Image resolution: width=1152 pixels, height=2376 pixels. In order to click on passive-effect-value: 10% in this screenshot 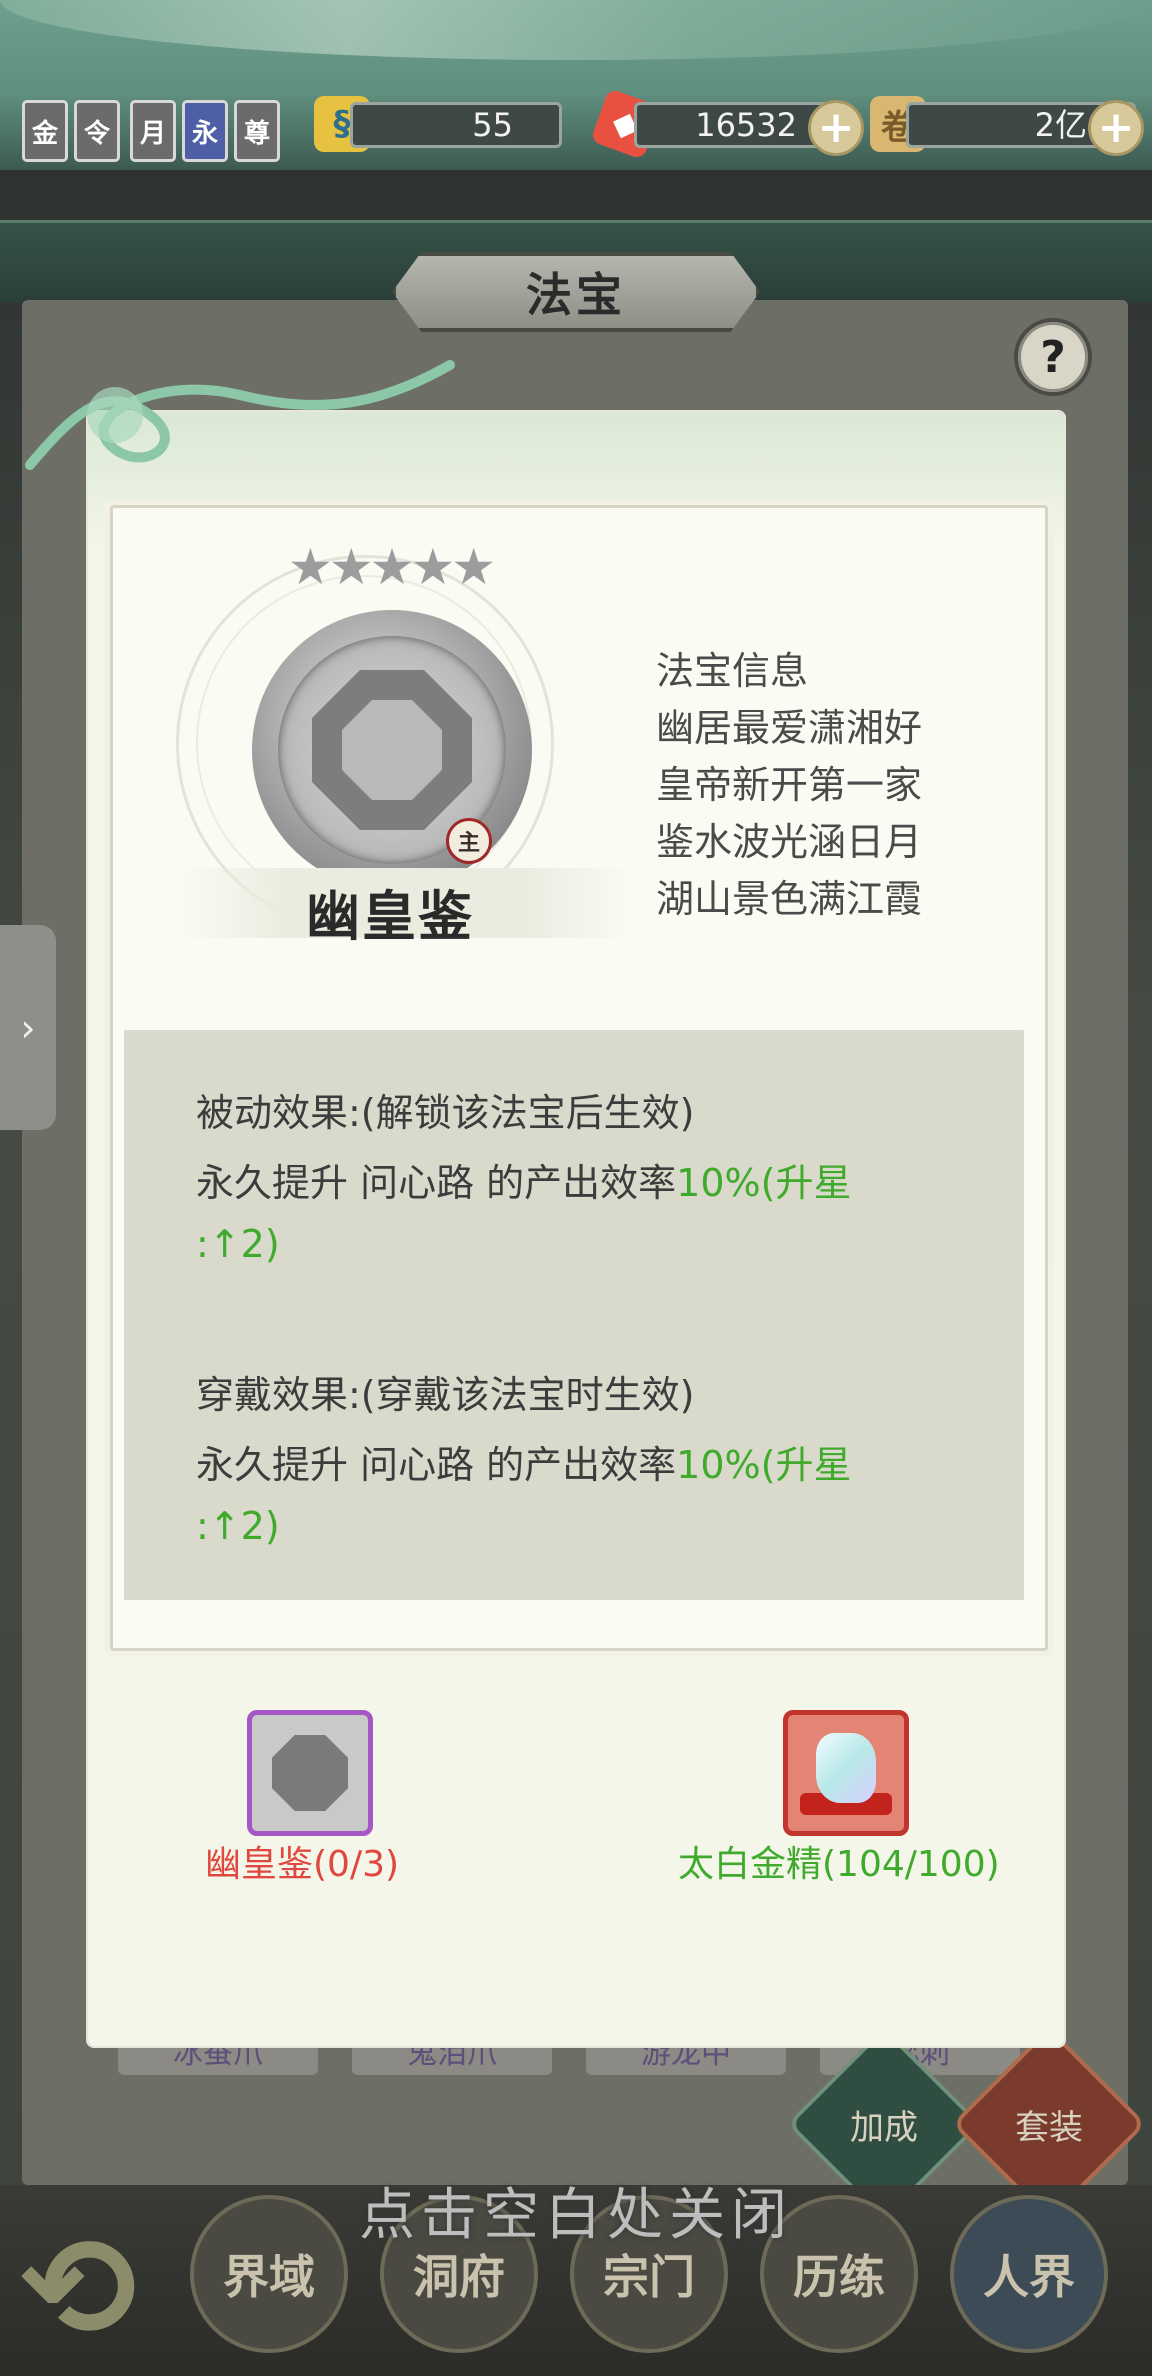, I will do `click(718, 1183)`.